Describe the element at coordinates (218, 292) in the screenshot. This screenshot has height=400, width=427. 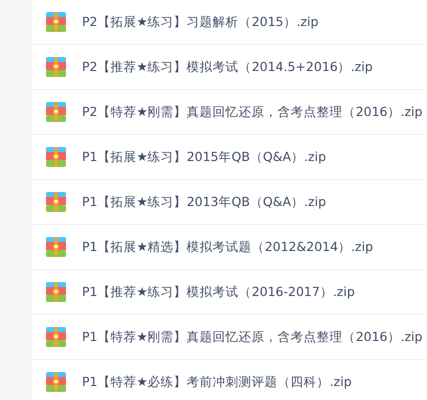
I see `file-name: P1【推荐★练习】模拟考试（2016-2017）.zip` at that location.